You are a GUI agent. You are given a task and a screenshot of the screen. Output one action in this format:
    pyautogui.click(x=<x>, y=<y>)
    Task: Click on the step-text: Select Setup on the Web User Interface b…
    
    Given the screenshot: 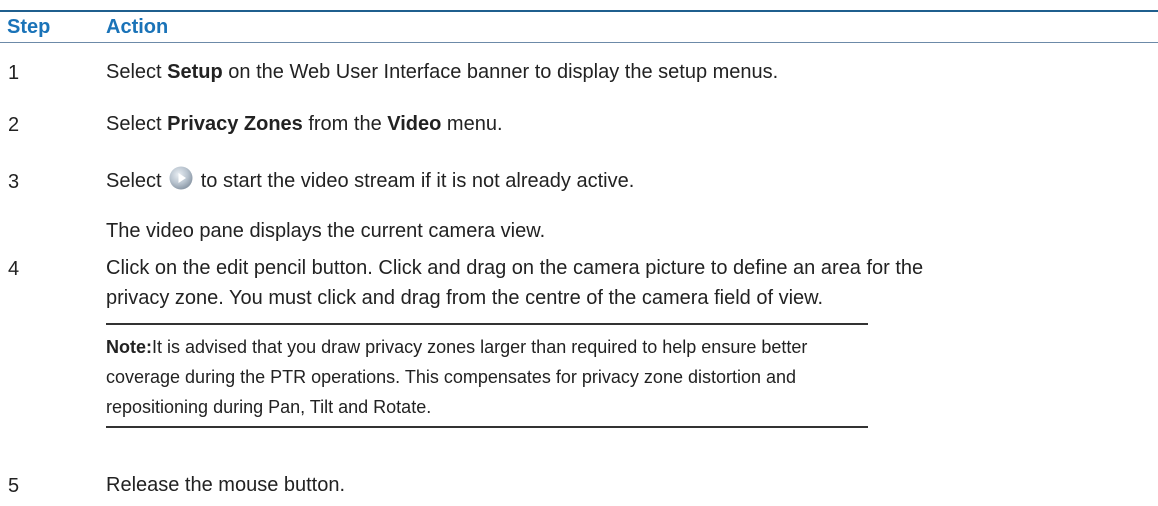 What is the action you would take?
    pyautogui.click(x=626, y=72)
    